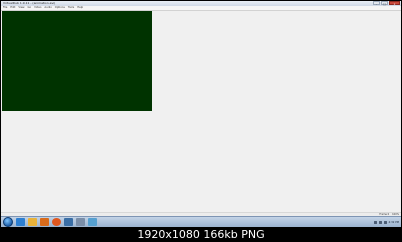  I want to click on close-button: x, so click(394, 3).